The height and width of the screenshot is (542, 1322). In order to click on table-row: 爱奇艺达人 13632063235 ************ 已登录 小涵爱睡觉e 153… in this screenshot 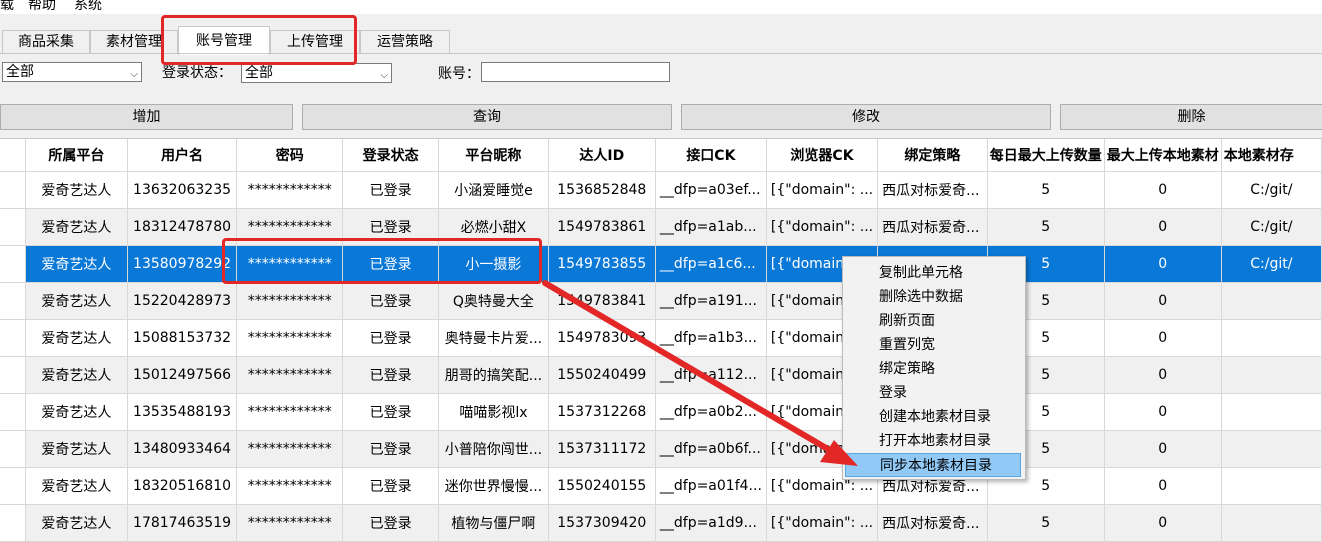, I will do `click(661, 190)`.